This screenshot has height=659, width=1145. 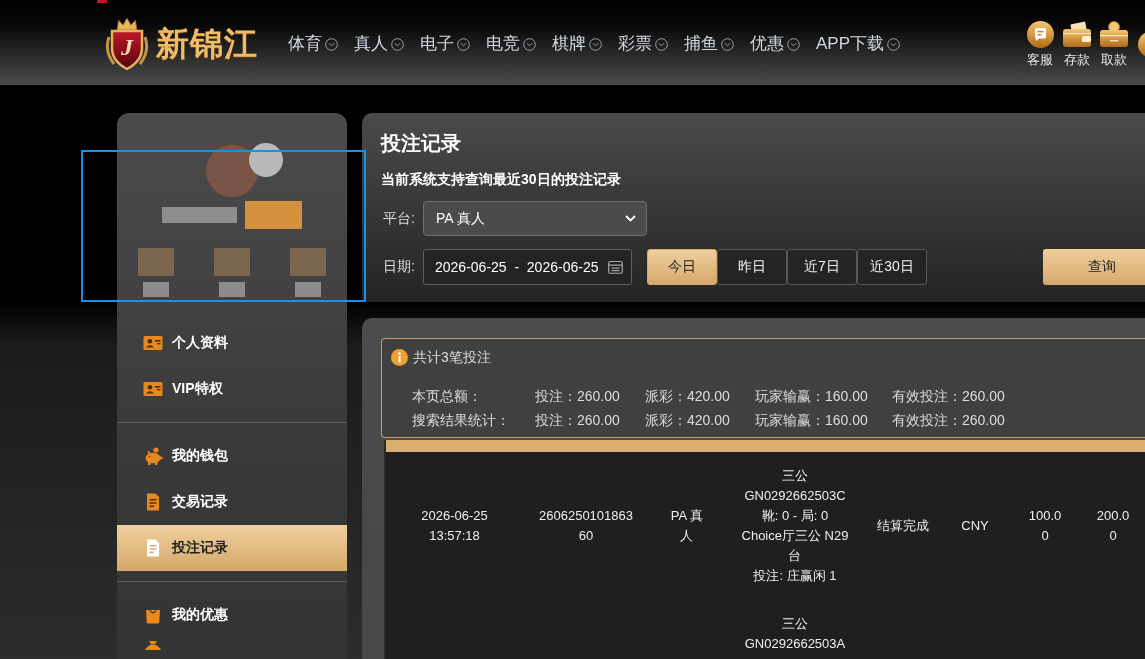 I want to click on record-count: 共计3笔投注, so click(x=452, y=357).